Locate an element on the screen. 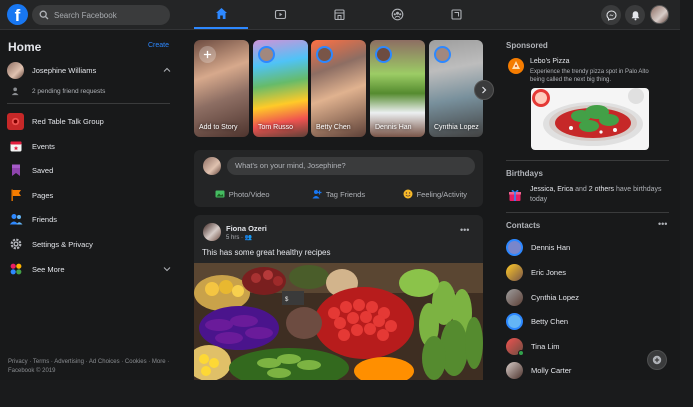 Image resolution: width=693 pixels, height=407 pixels. sidebar-item-label: Friends is located at coordinates (45, 219).